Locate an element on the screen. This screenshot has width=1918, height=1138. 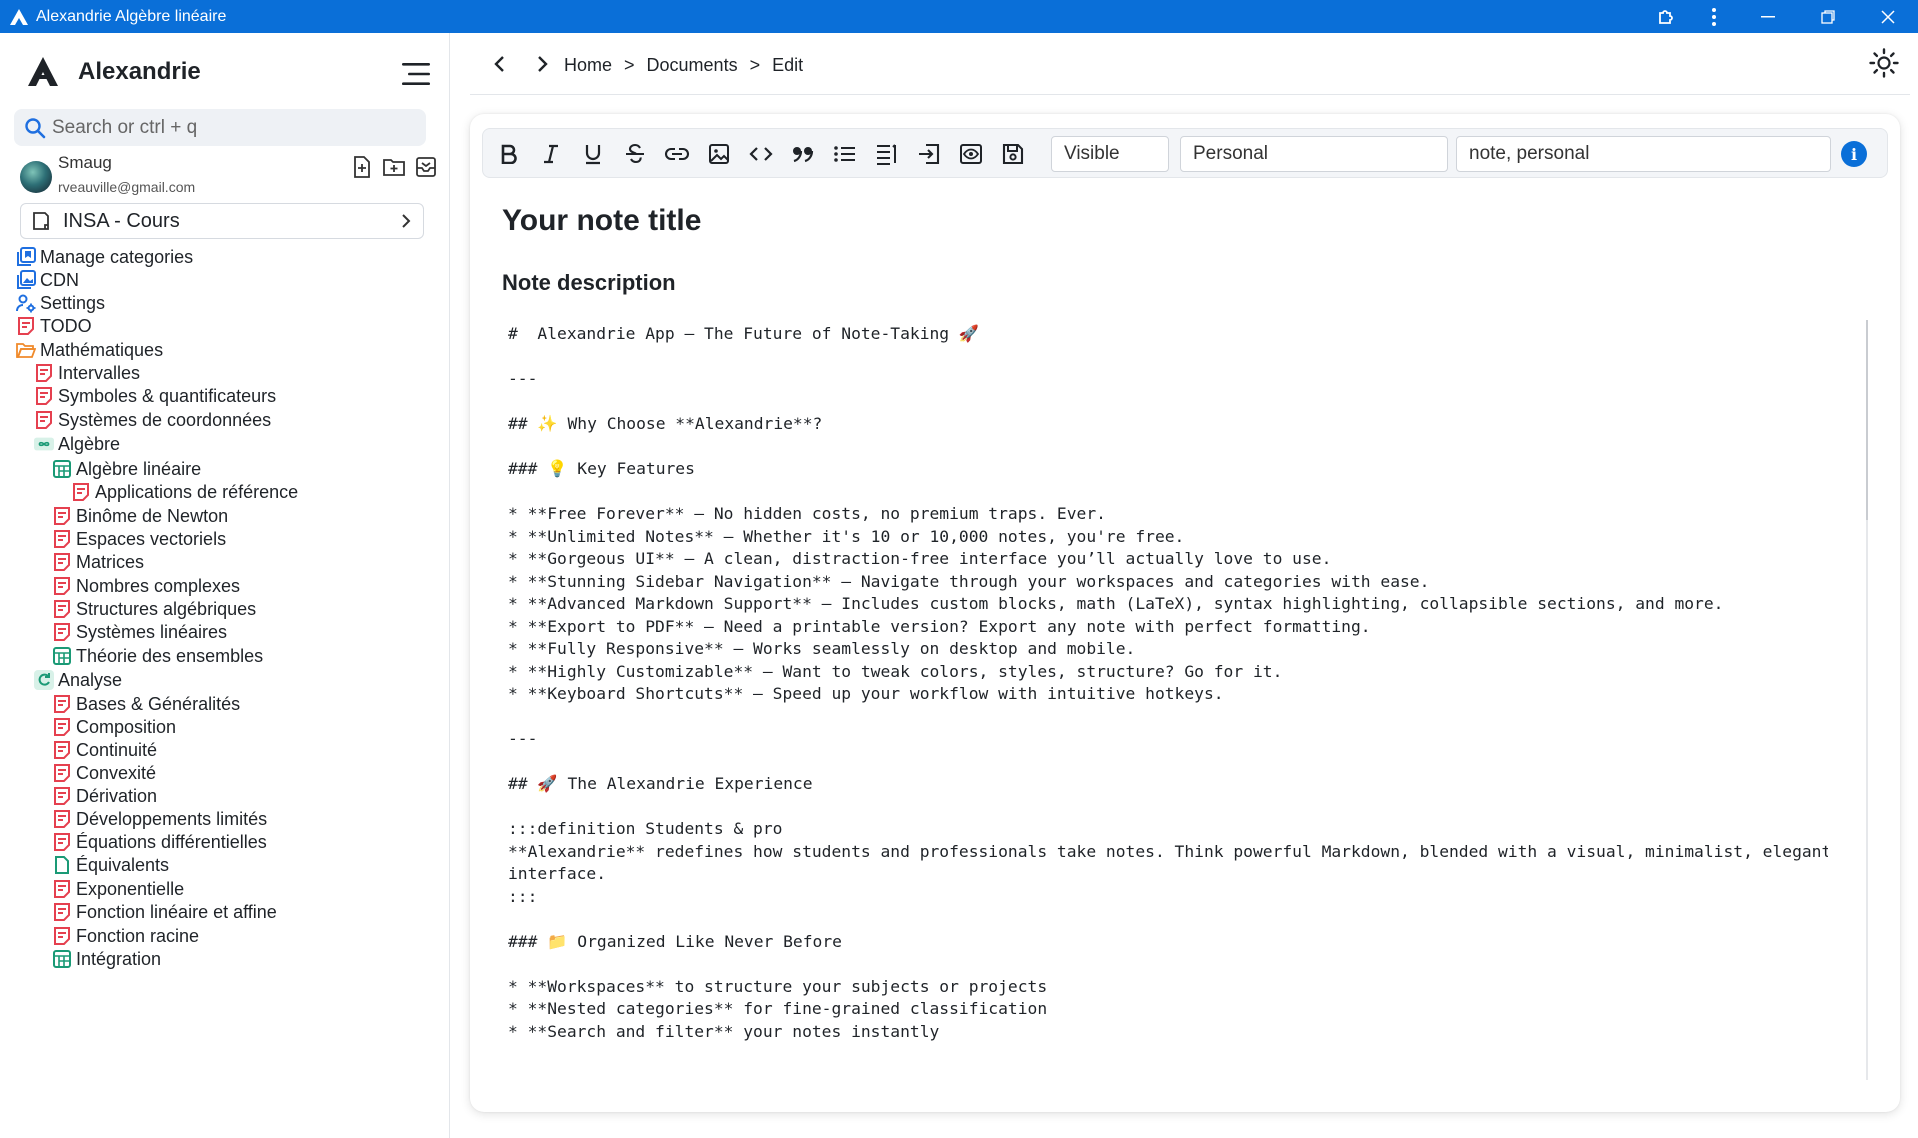
maximize-button is located at coordinates (1828, 16).